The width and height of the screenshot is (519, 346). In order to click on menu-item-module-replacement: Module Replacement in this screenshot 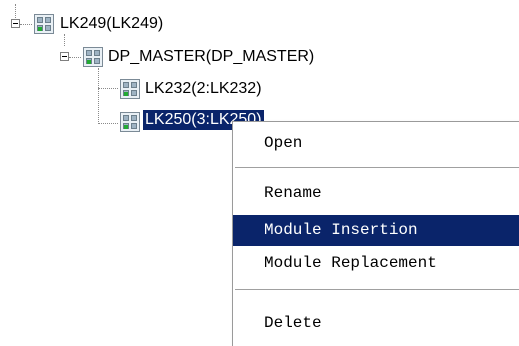, I will do `click(376, 263)`.